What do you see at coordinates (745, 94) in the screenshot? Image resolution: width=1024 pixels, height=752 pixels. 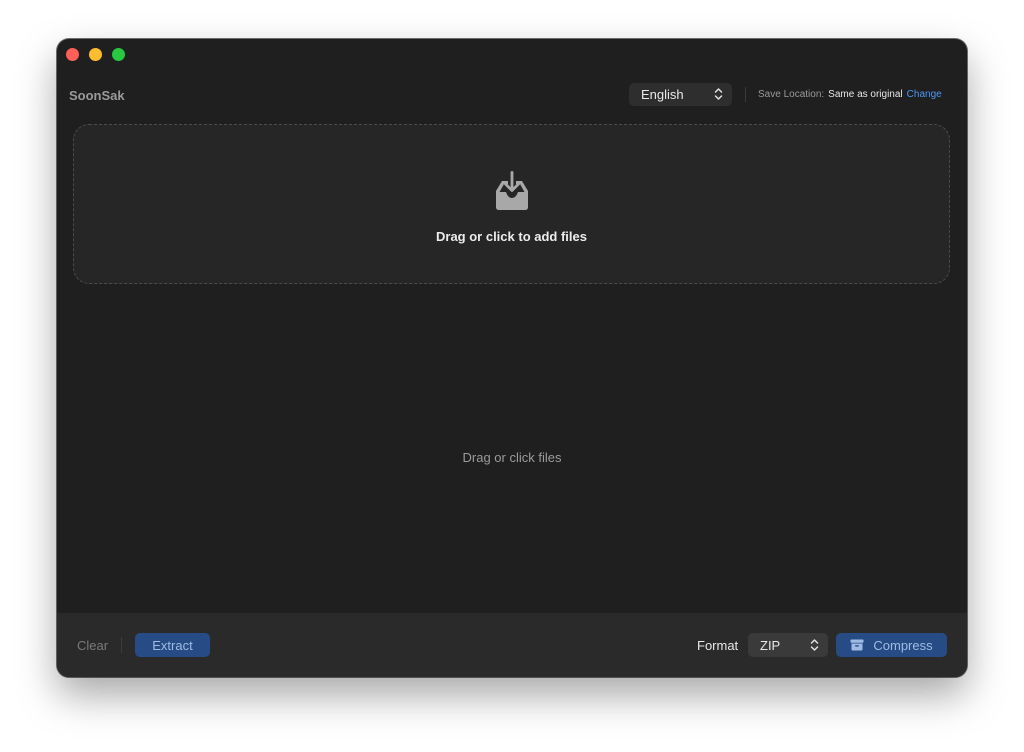 I see `header-divider` at bounding box center [745, 94].